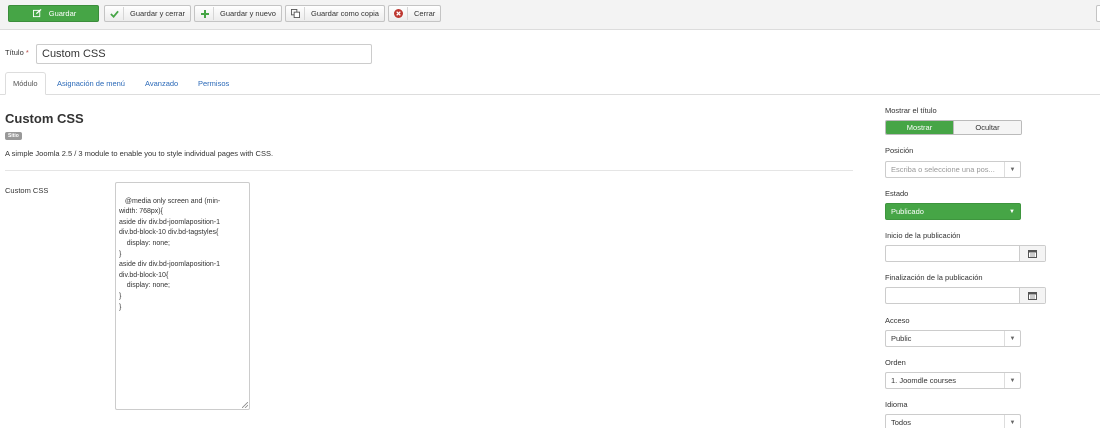  I want to click on title-input: Custom CSS, so click(204, 54).